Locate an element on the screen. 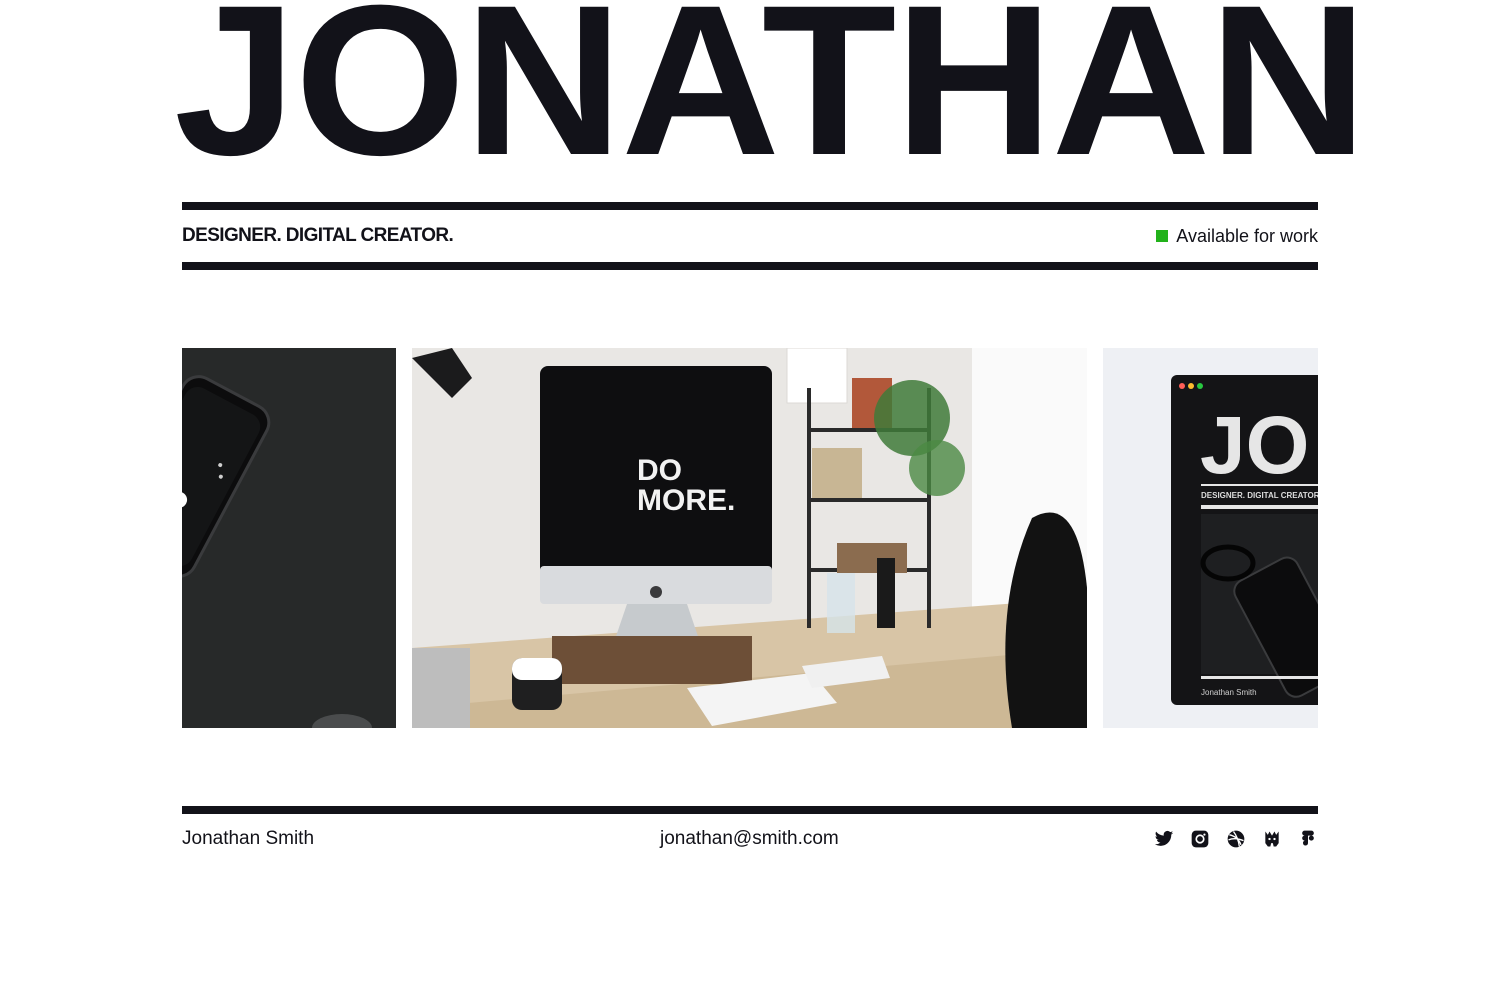  status-indicator-icon is located at coordinates (1162, 236).